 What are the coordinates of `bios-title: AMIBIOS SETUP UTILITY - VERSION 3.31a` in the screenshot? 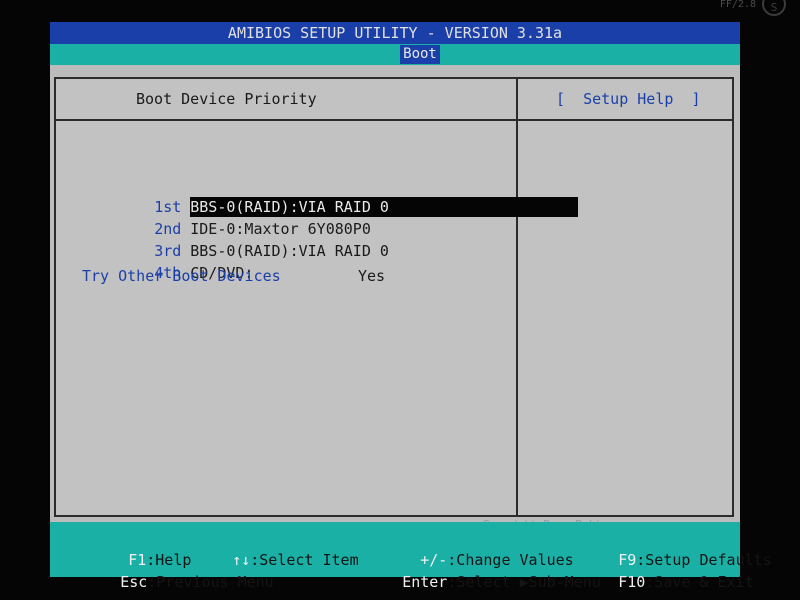 It's located at (395, 33).